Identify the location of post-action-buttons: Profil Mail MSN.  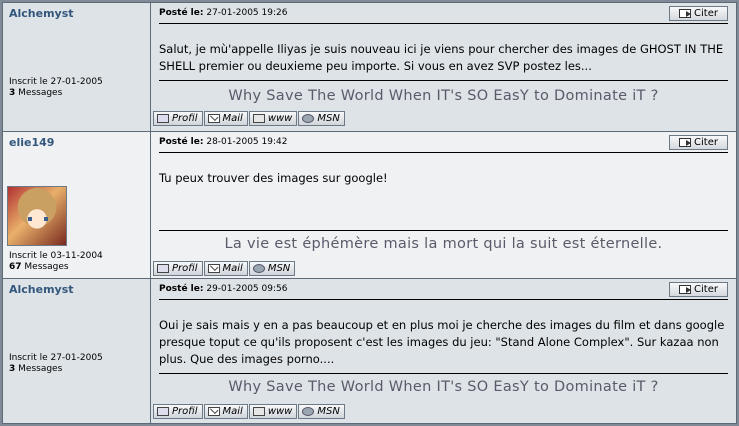
(224, 268).